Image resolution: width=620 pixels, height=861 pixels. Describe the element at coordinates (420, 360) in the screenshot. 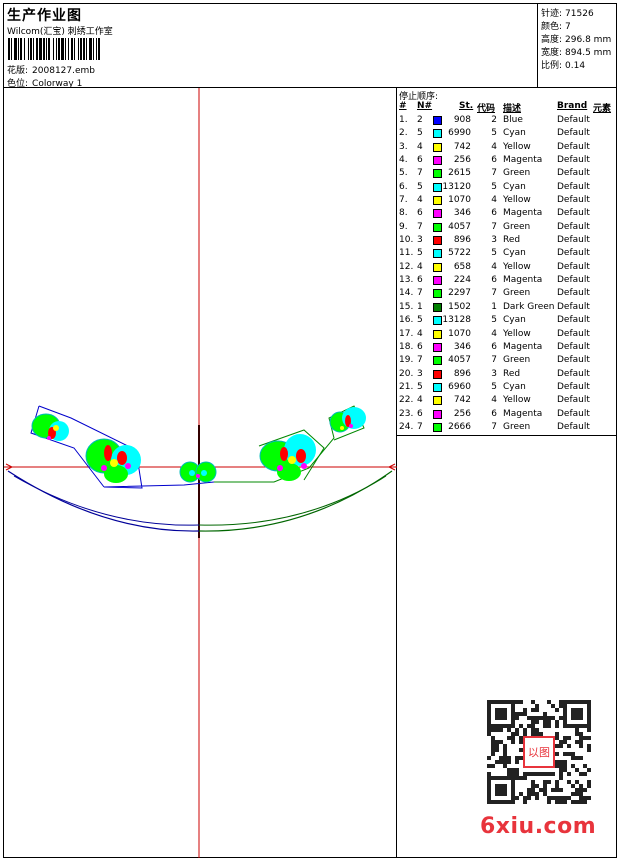

I see `row-needle: 7` at that location.